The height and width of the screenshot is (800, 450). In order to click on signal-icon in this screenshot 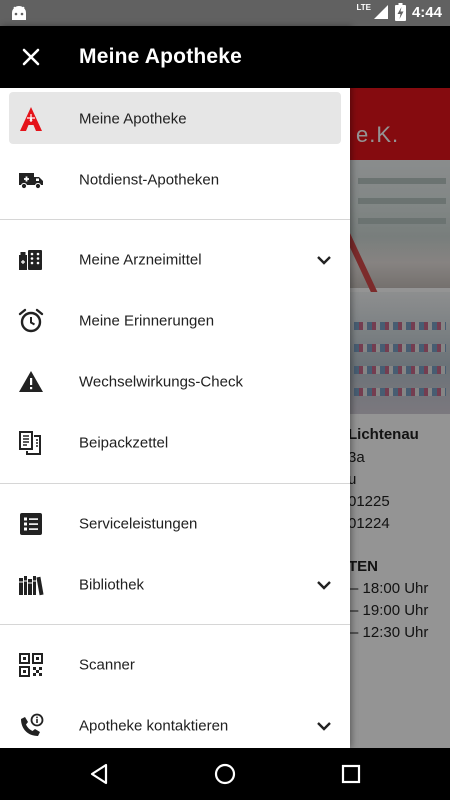, I will do `click(380, 12)`.